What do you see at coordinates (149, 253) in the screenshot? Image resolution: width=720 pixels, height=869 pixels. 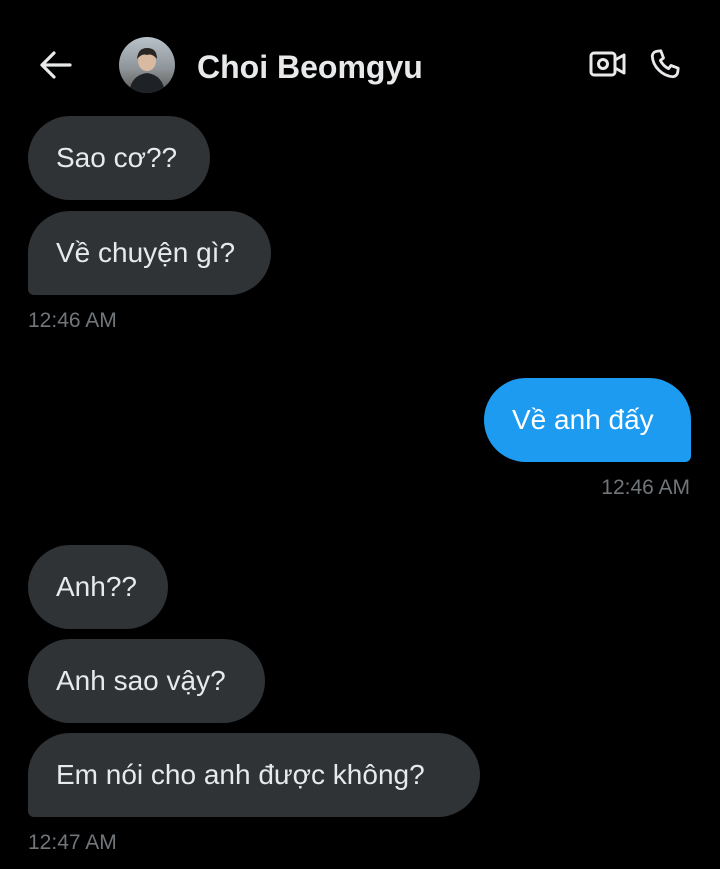 I see `message-bubble-incoming: Về chuyện gì?` at bounding box center [149, 253].